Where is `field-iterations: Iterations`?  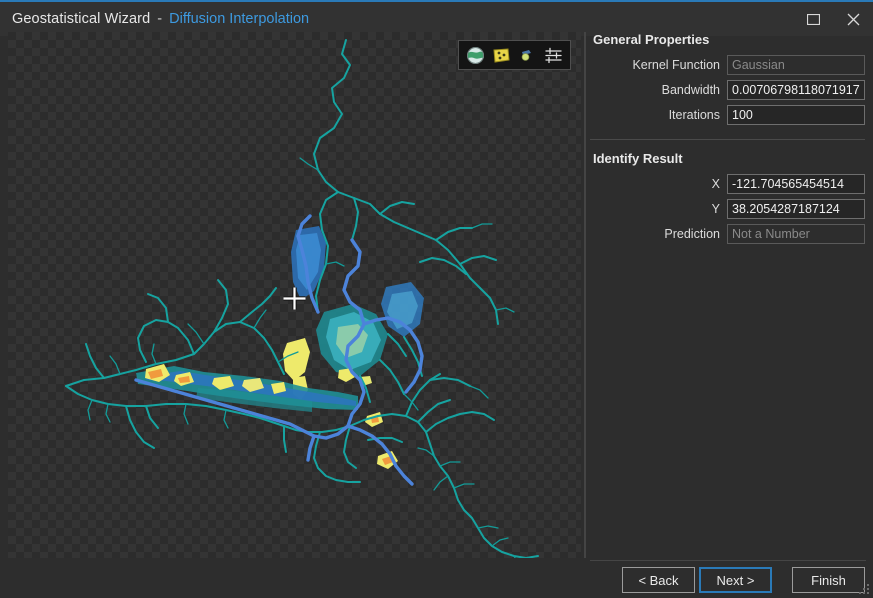 field-iterations: Iterations is located at coordinates (727, 115).